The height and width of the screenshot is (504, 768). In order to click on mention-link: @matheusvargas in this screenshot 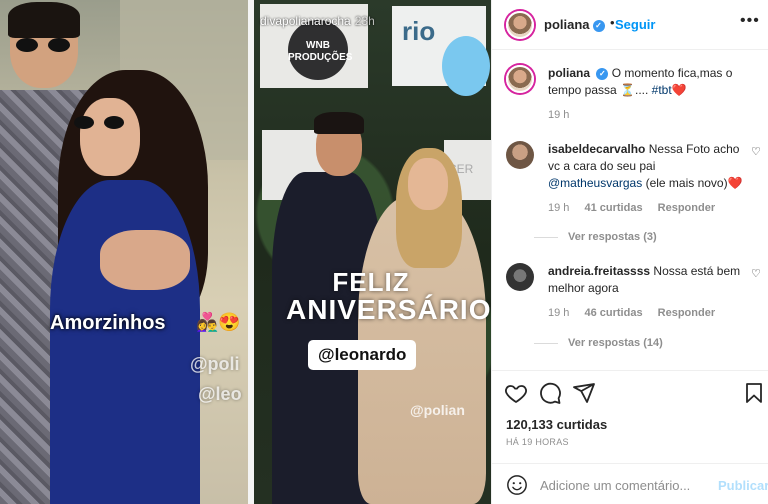, I will do `click(595, 183)`.